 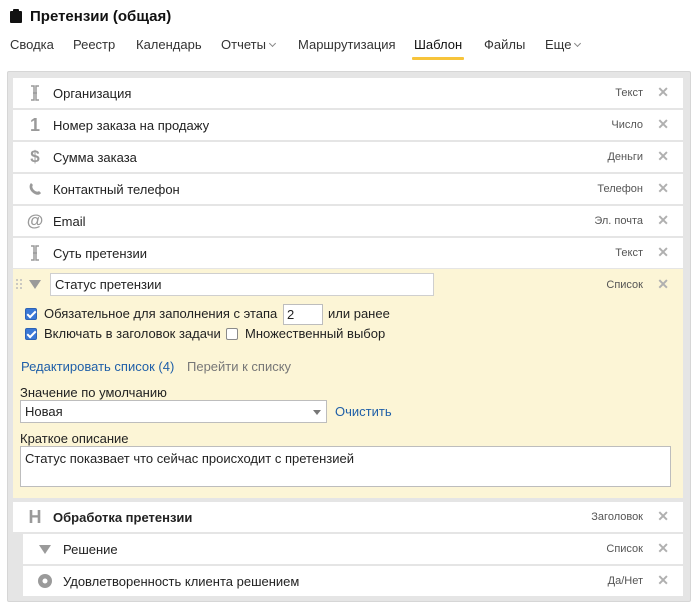 I want to click on field-label: Решение, so click(x=90, y=549).